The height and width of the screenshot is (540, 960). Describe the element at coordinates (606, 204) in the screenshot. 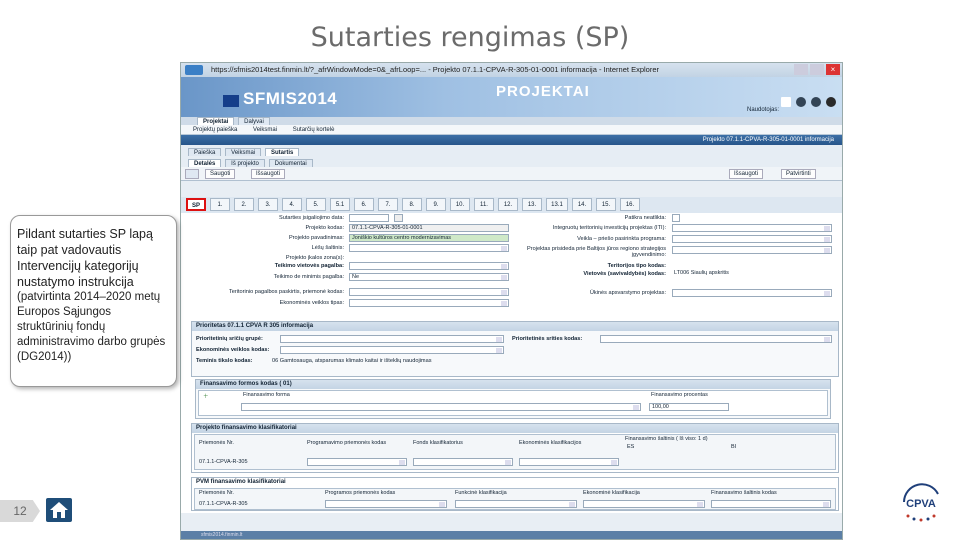

I see `section-tab-15: 15.` at that location.